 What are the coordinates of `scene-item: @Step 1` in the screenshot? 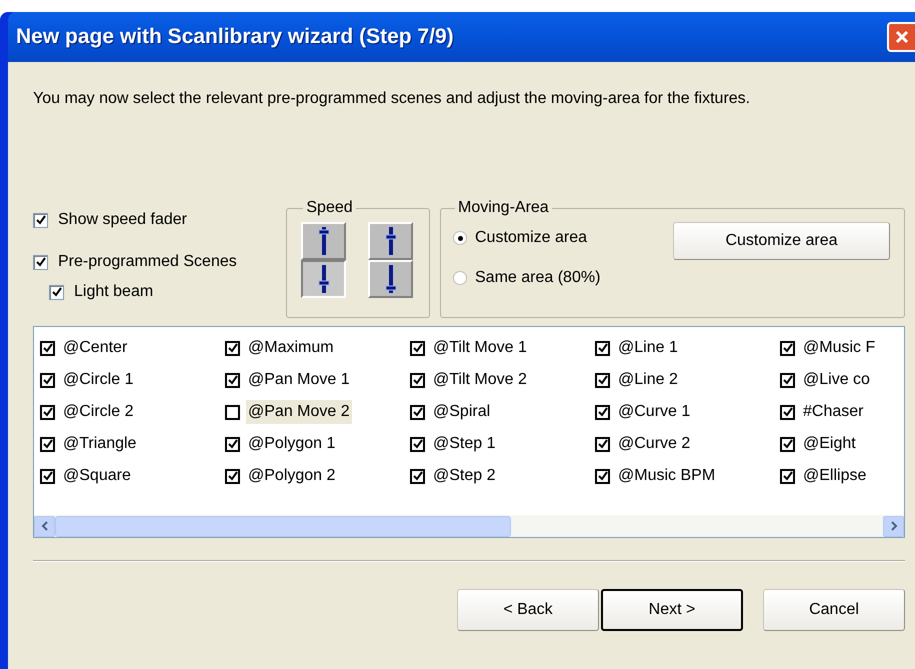 It's located at (502, 444).